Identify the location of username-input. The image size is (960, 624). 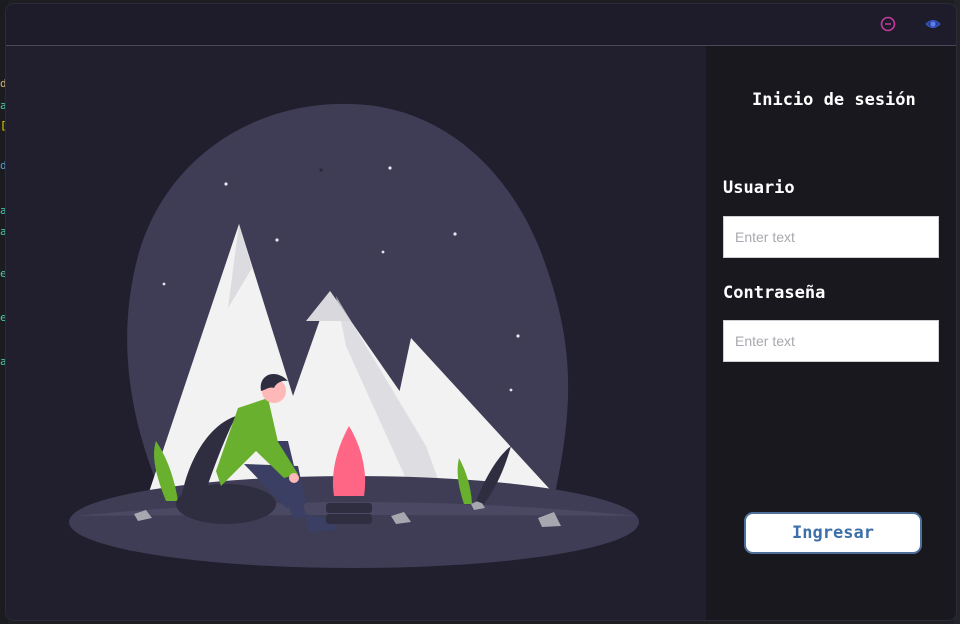
(831, 237).